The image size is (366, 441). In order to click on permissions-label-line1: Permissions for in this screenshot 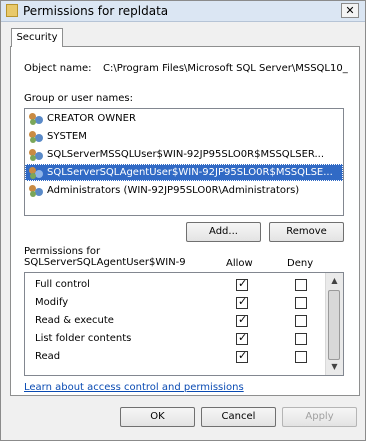, I will do `click(62, 251)`.